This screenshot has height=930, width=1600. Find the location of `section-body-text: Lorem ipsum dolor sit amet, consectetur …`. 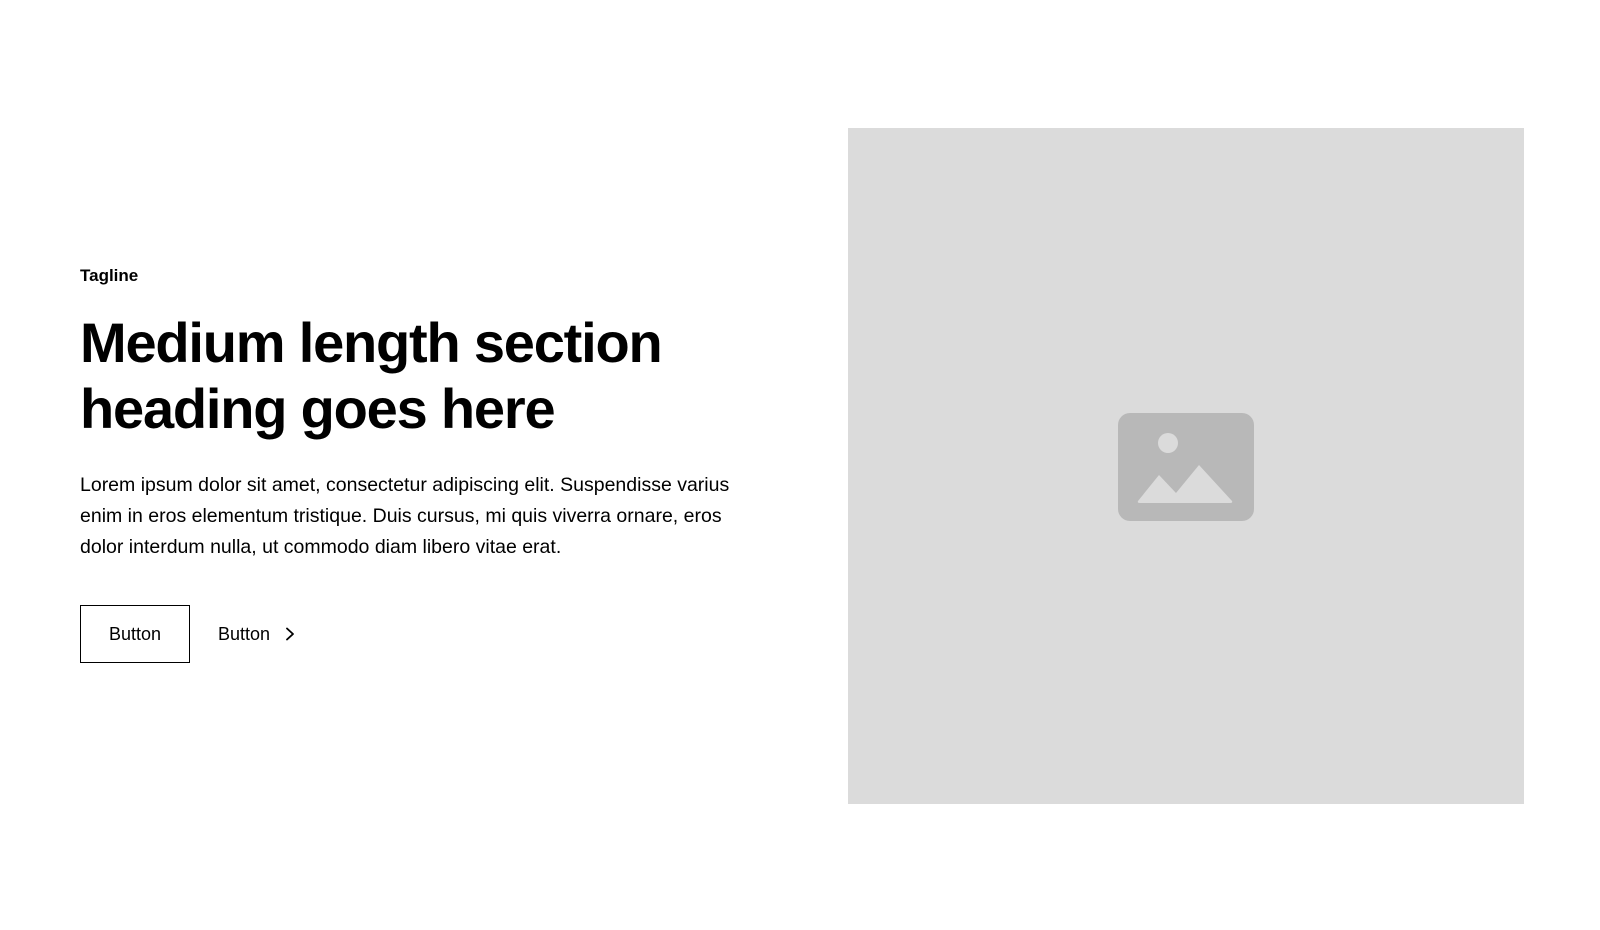

section-body-text: Lorem ipsum dolor sit amet, consectetur … is located at coordinates (405, 516).